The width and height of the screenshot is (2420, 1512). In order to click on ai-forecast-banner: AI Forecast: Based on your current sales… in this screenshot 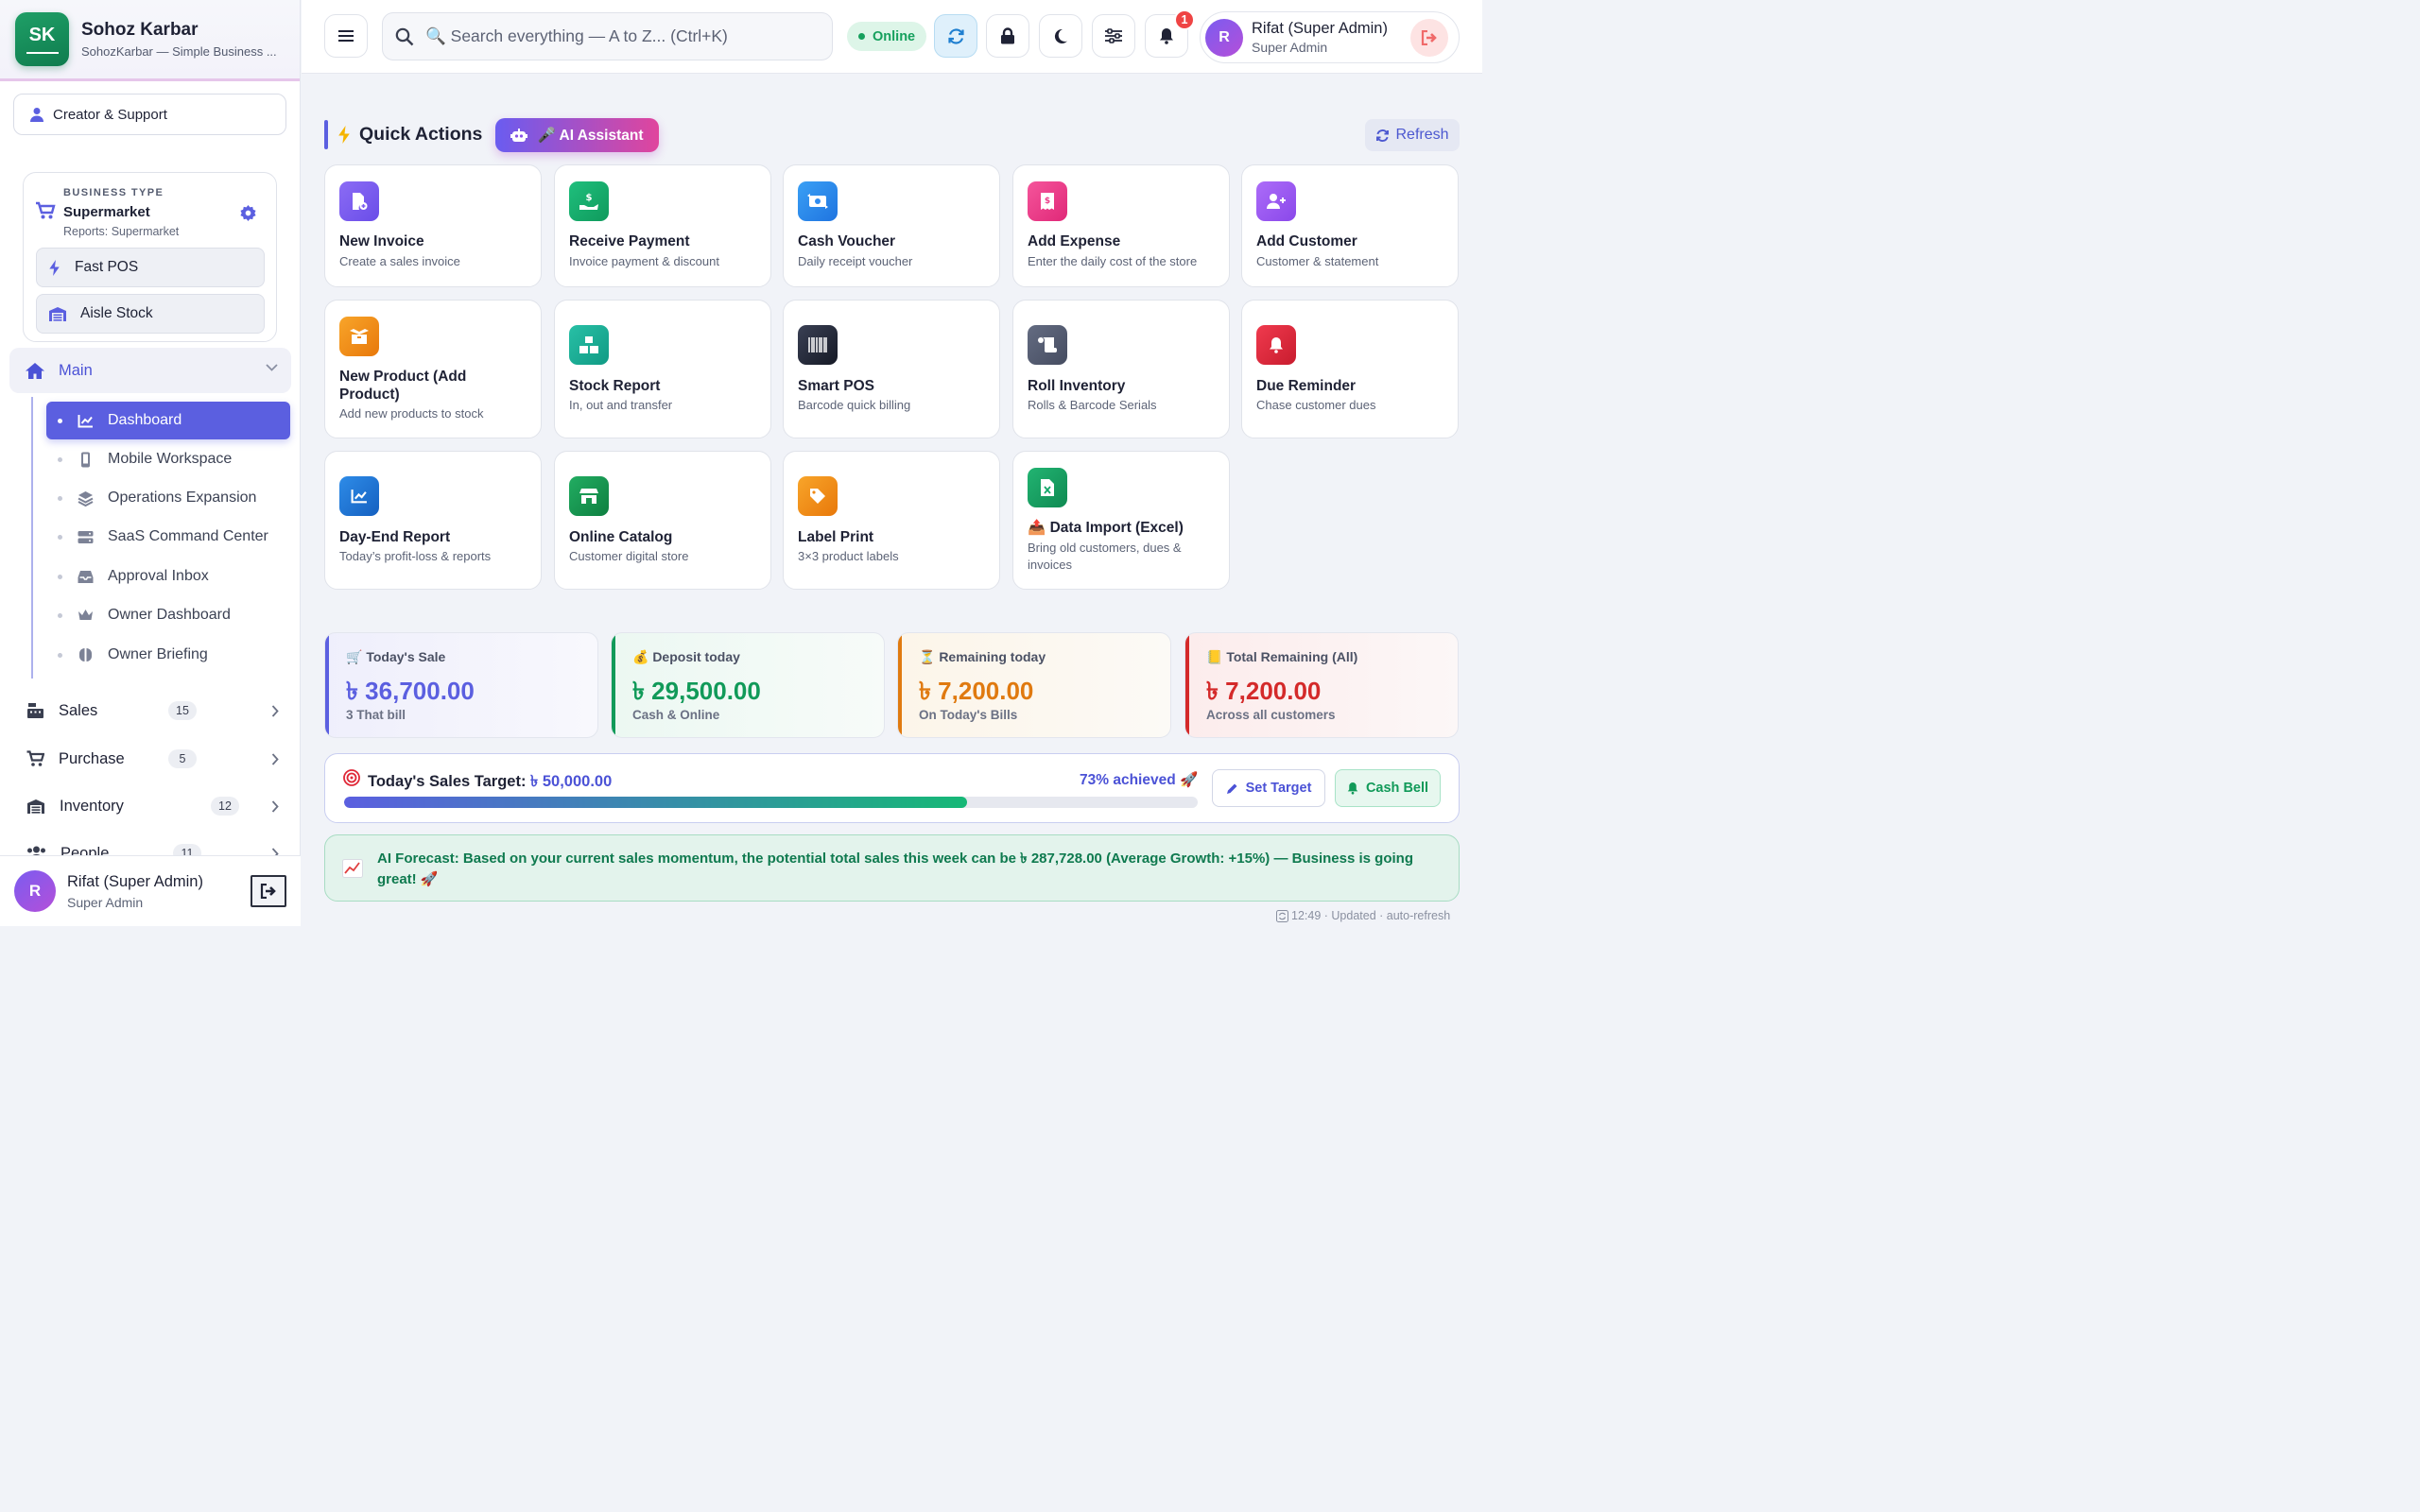, I will do `click(892, 868)`.